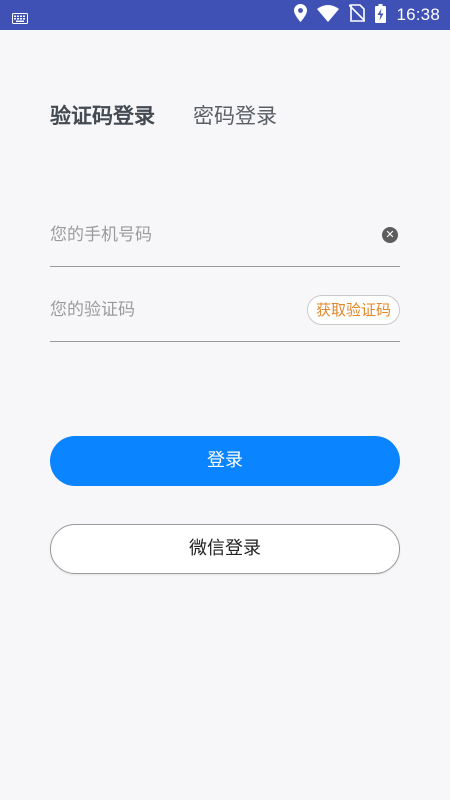 This screenshot has width=450, height=800. Describe the element at coordinates (163, 116) in the screenshot. I see `login-tabs: 验证码登录 密码登录` at that location.